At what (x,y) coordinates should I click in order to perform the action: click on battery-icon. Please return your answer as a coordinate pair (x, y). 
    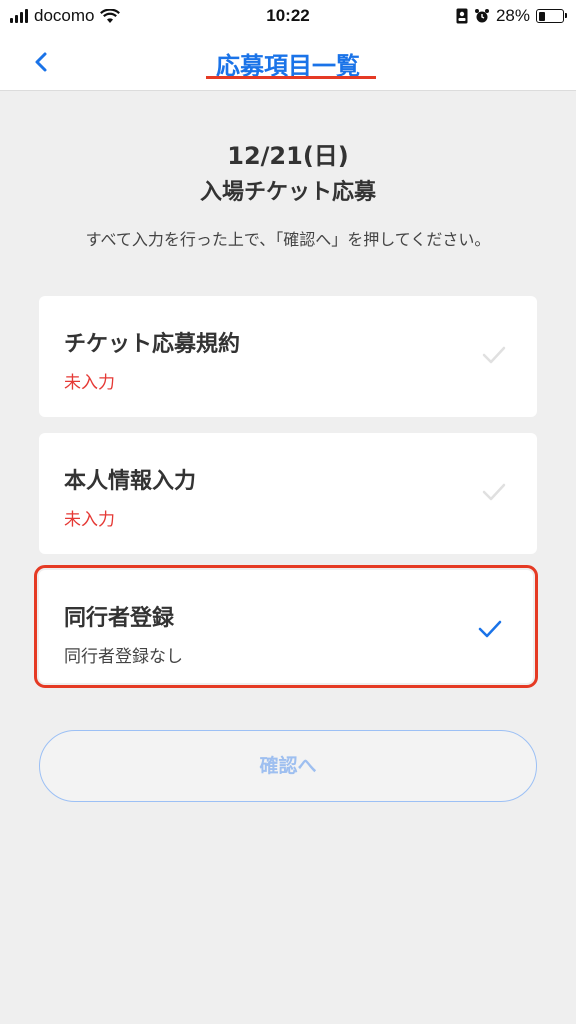
    Looking at the image, I should click on (551, 16).